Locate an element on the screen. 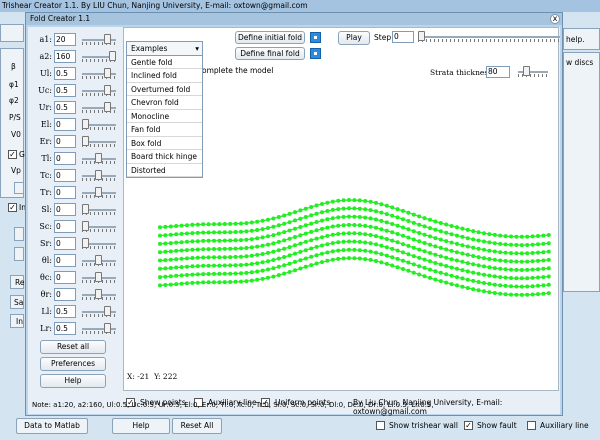  examples-menu-item: Fan fold is located at coordinates (164, 130).